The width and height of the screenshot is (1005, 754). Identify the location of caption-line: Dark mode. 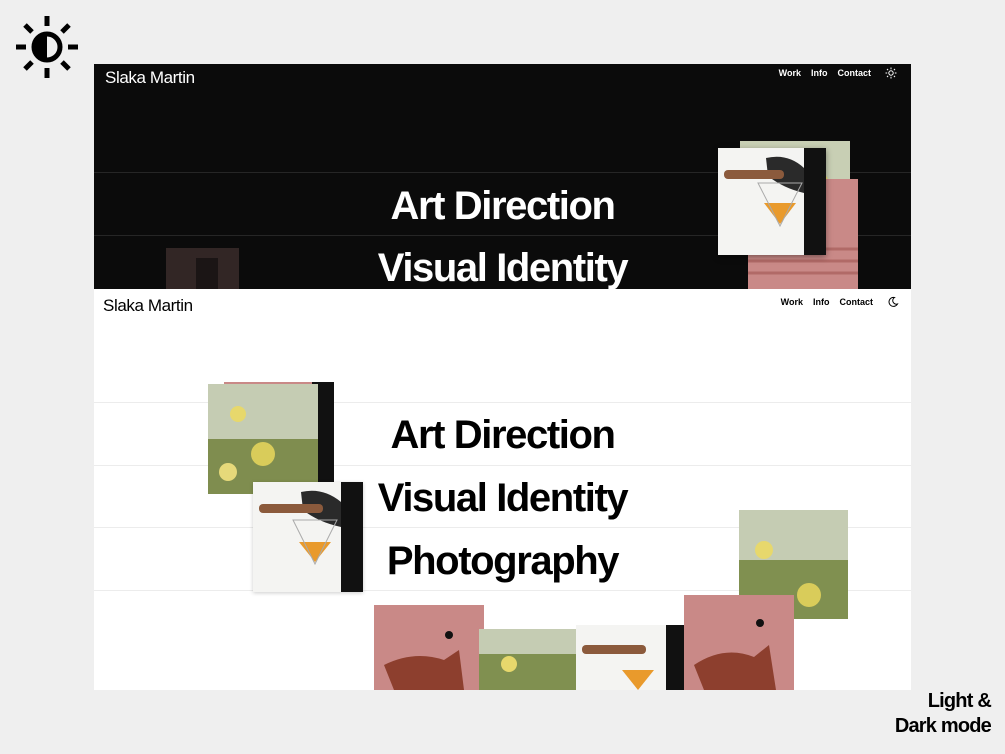
(943, 726).